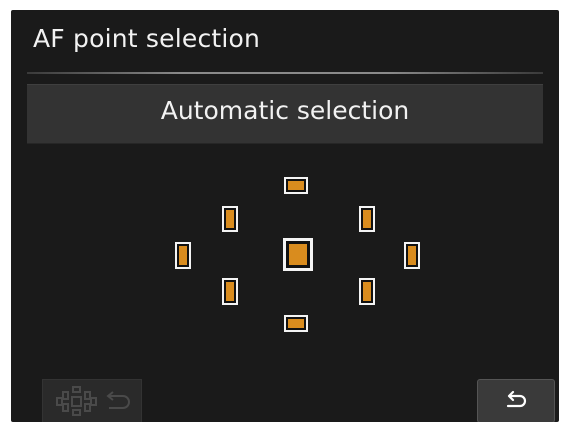 The height and width of the screenshot is (432, 570). What do you see at coordinates (285, 73) in the screenshot?
I see `title-divider` at bounding box center [285, 73].